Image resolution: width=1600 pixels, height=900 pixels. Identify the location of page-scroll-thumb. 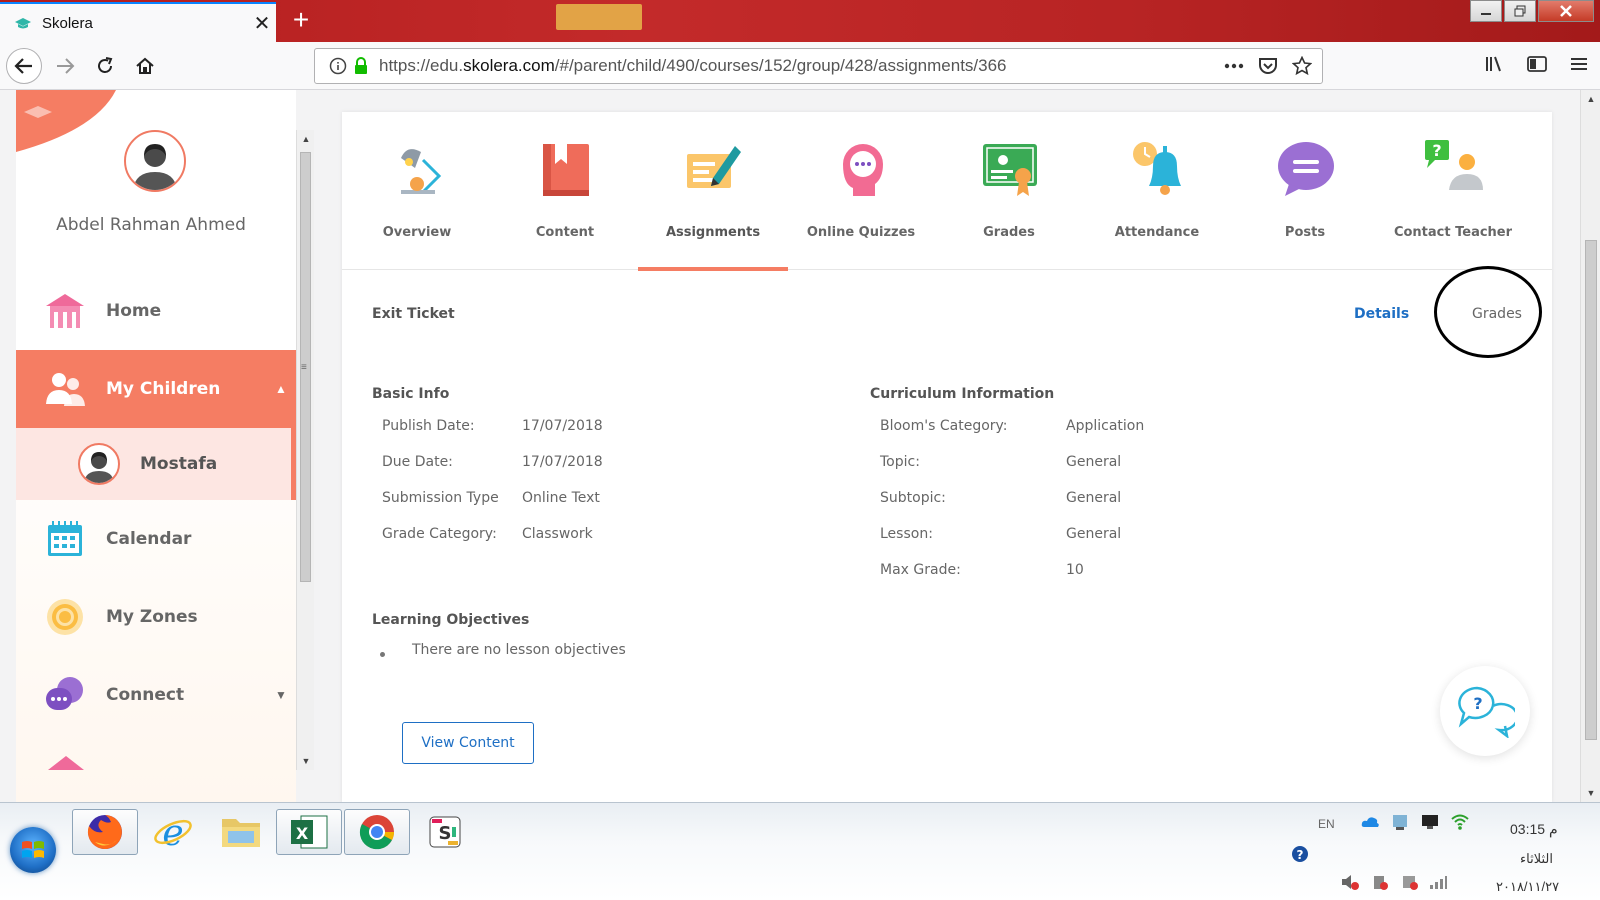
(1591, 490).